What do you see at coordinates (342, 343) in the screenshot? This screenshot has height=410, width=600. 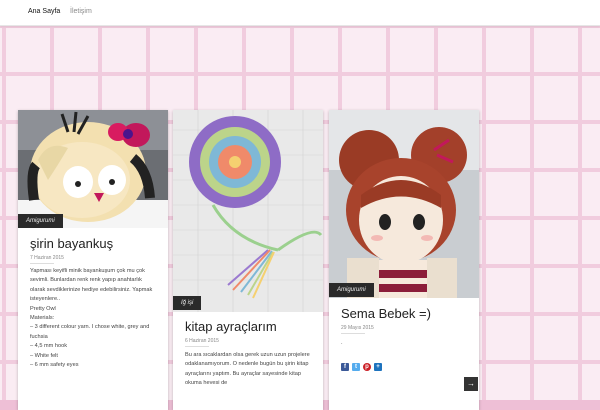 I see `excerpt-paragraph: .` at bounding box center [342, 343].